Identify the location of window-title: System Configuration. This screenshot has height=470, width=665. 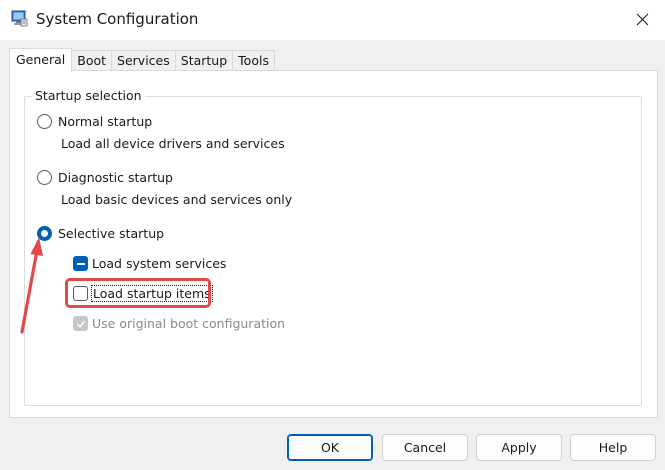
(117, 19).